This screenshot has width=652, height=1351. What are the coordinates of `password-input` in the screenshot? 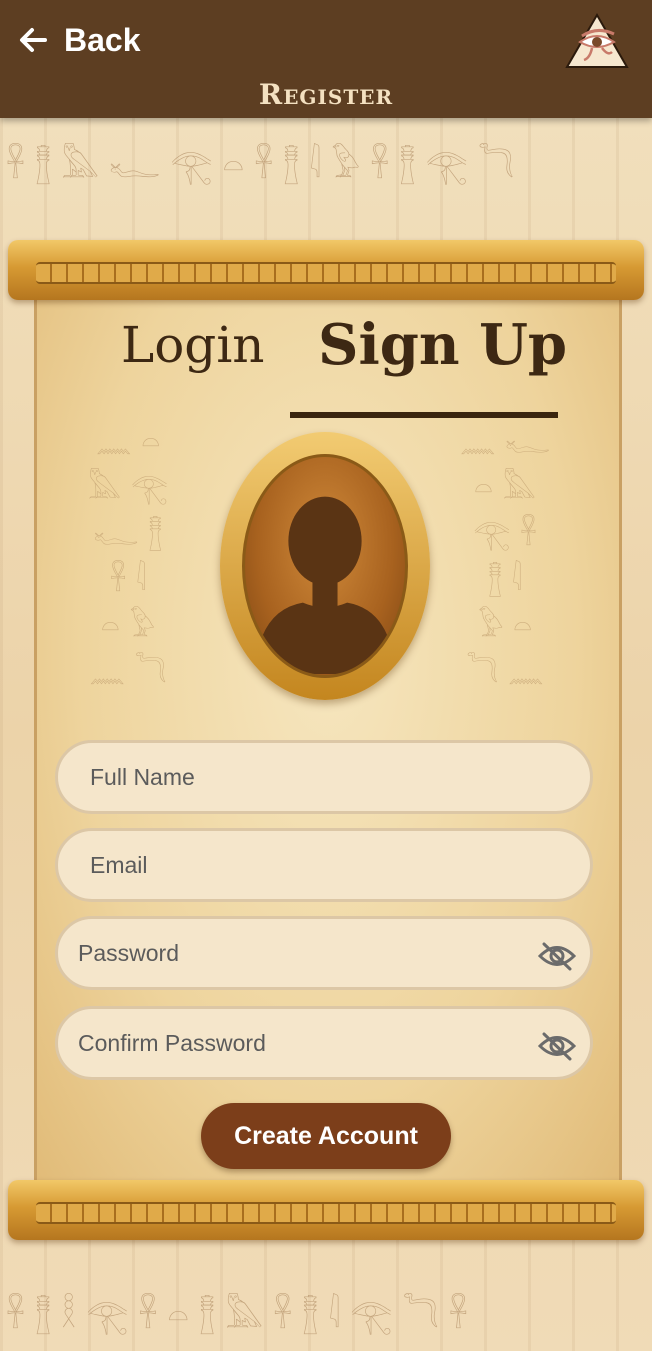 It's located at (333, 953).